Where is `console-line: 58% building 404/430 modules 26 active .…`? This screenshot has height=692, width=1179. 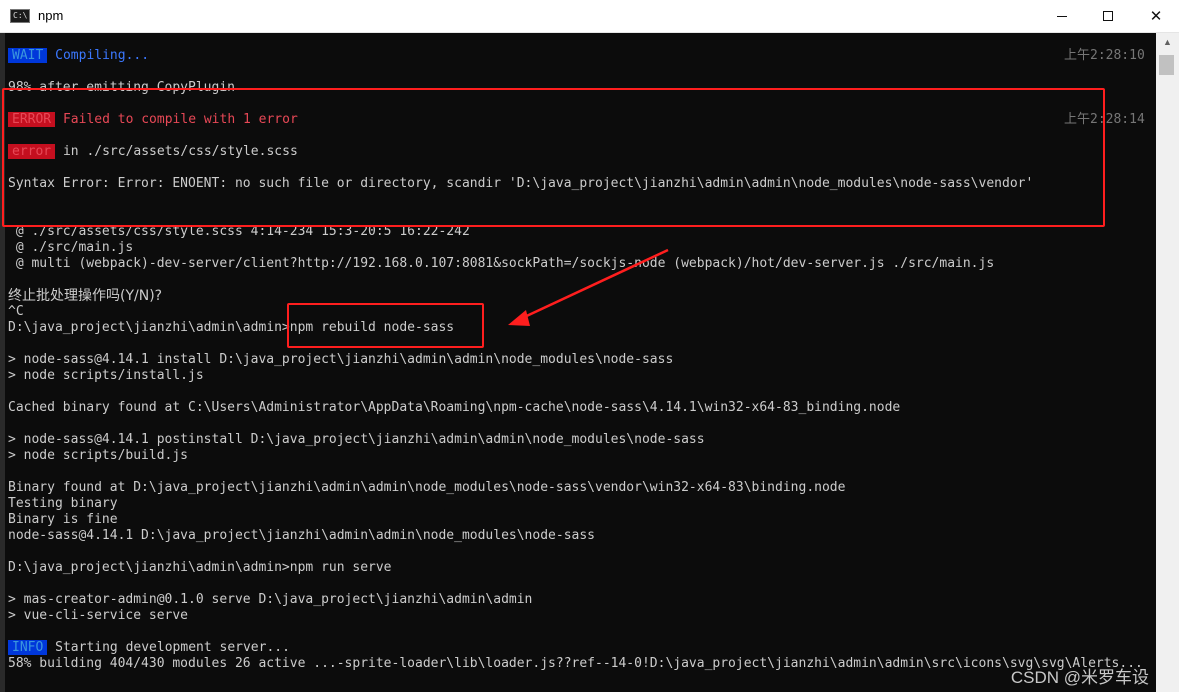
console-line: 58% building 404/430 modules 26 active .… is located at coordinates (575, 663).